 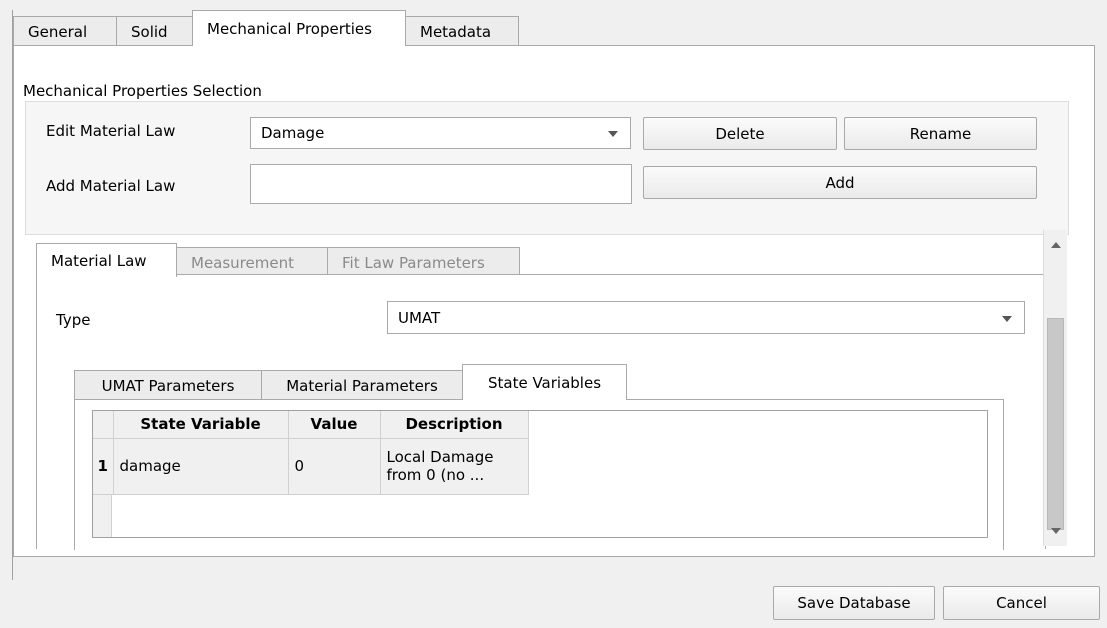 What do you see at coordinates (441, 184) in the screenshot?
I see `add-material-law-input` at bounding box center [441, 184].